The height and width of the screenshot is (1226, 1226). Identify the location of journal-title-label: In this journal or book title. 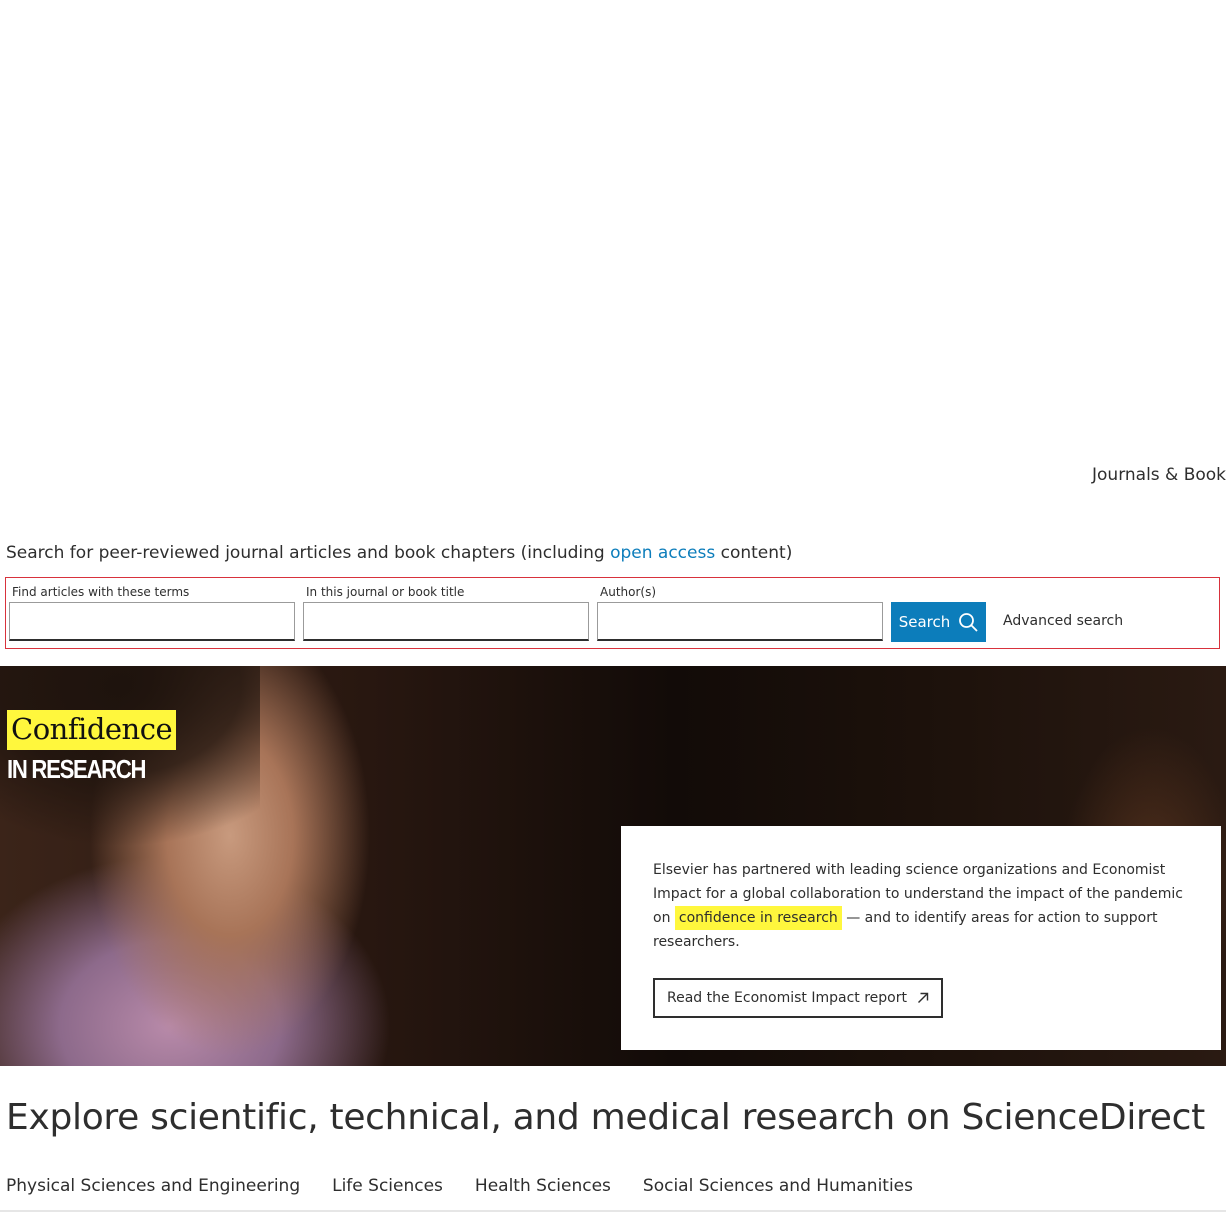
(385, 592).